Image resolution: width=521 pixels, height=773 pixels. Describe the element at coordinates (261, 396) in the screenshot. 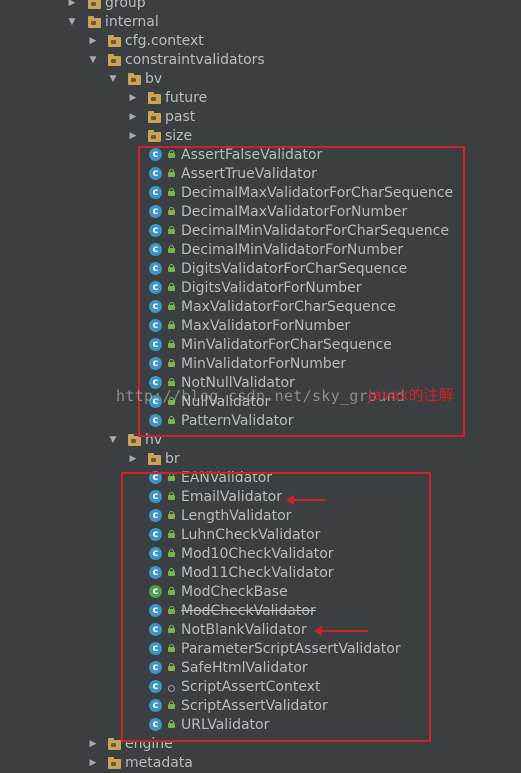

I see `watermark-url: http://blog.csdn.net/sky_ground` at that location.